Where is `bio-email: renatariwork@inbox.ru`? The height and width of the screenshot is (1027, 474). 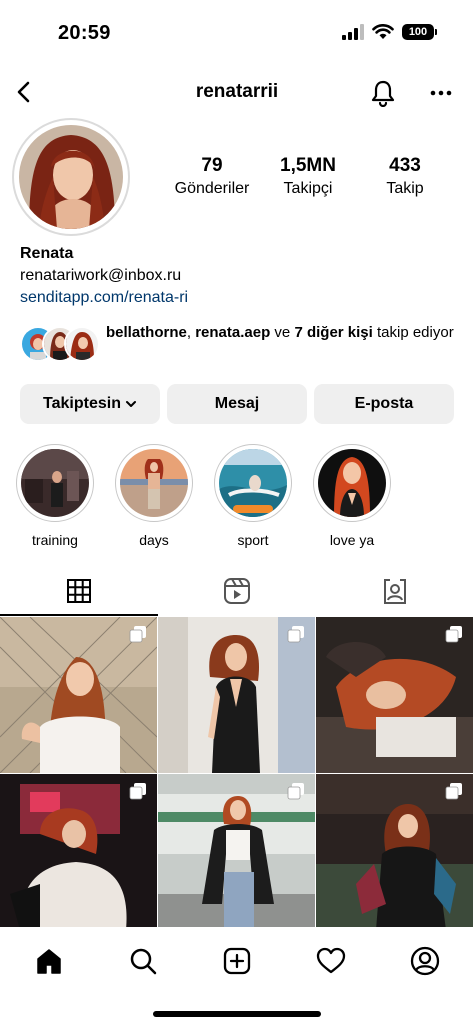 bio-email: renatariwork@inbox.ru is located at coordinates (101, 275).